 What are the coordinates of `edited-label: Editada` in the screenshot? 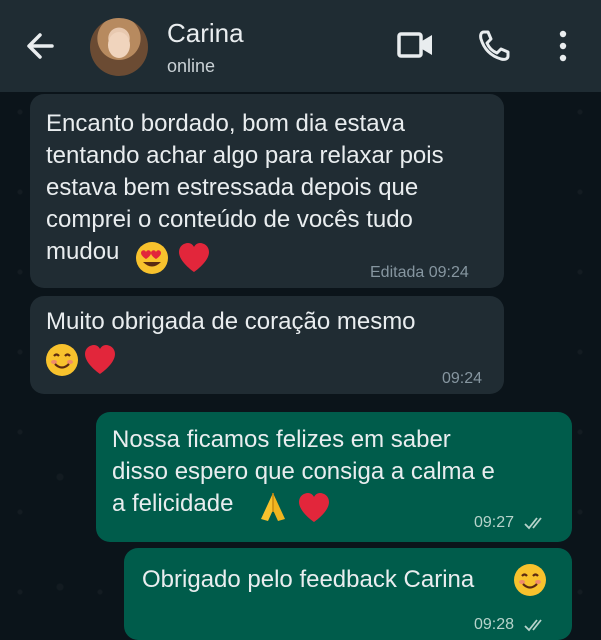 It's located at (397, 272).